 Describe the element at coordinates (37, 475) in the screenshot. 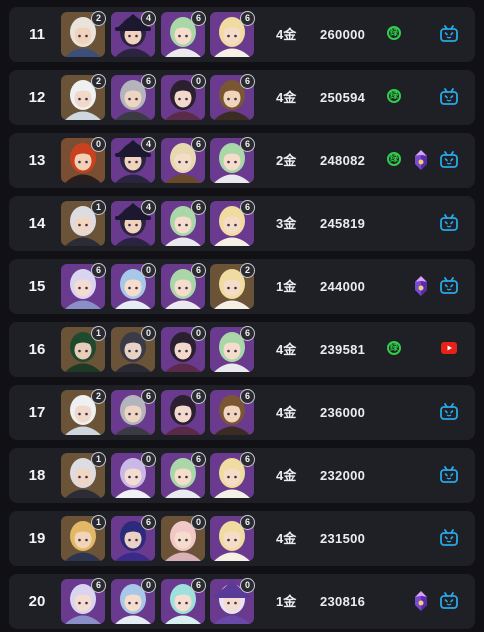

I see `rank-number: 18` at that location.